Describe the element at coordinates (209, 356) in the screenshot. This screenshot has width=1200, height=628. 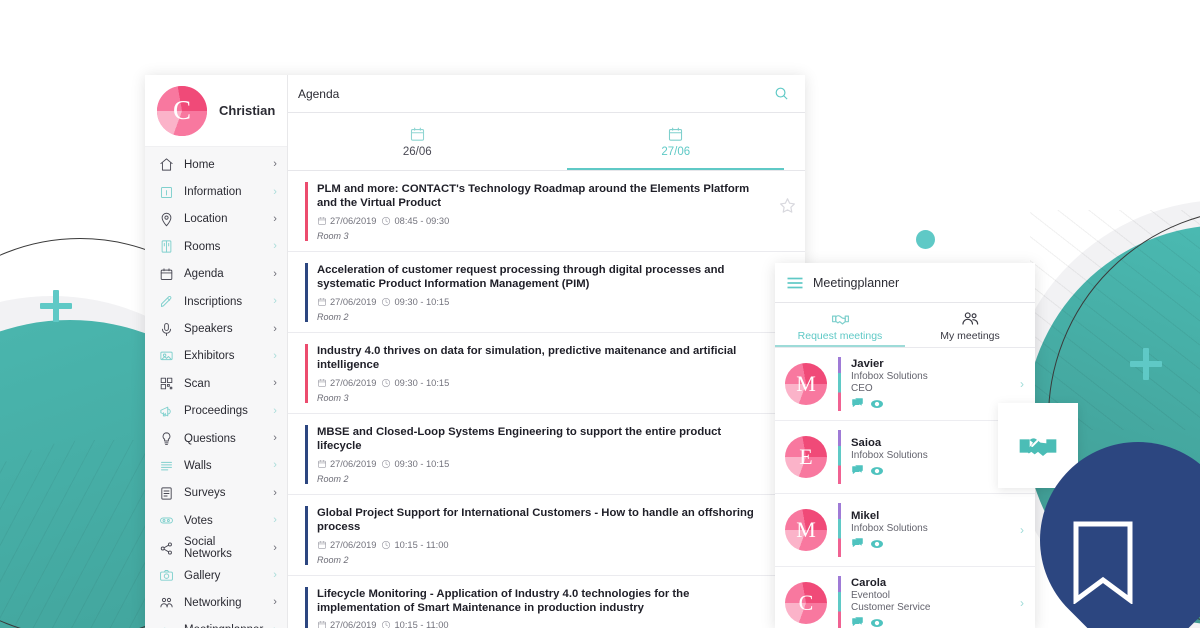
I see `sidebar-item-label: Exhibitors` at that location.